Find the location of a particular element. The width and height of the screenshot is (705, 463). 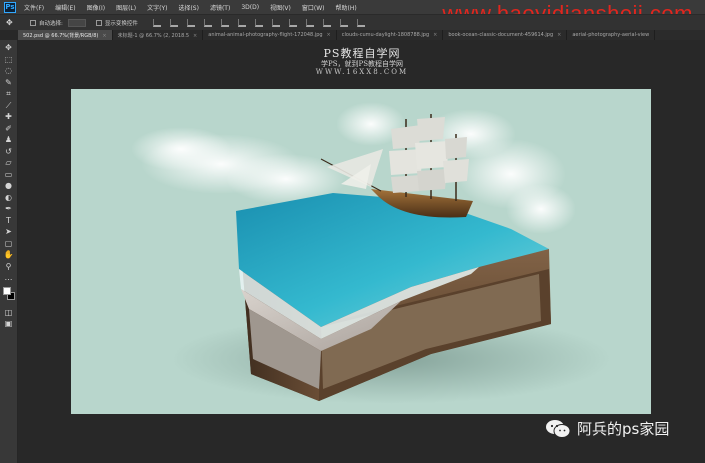

color-swatches is located at coordinates (8, 293).